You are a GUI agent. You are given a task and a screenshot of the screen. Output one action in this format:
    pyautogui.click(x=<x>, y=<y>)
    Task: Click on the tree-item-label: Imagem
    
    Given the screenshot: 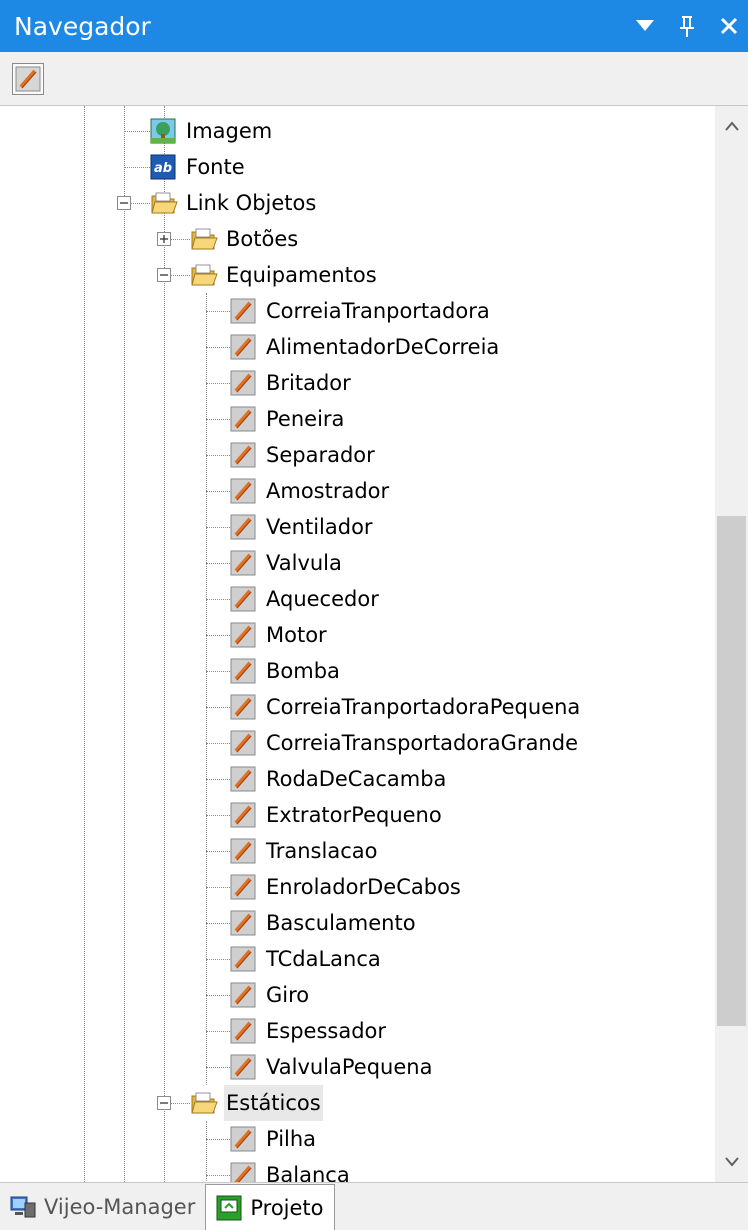 What is the action you would take?
    pyautogui.click(x=229, y=131)
    